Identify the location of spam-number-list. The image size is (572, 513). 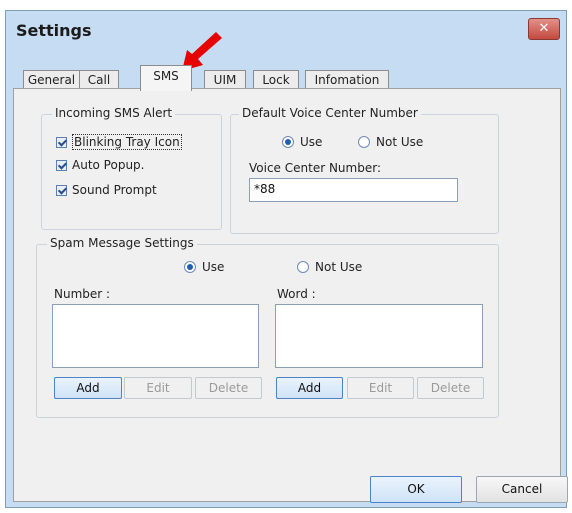
(155, 336).